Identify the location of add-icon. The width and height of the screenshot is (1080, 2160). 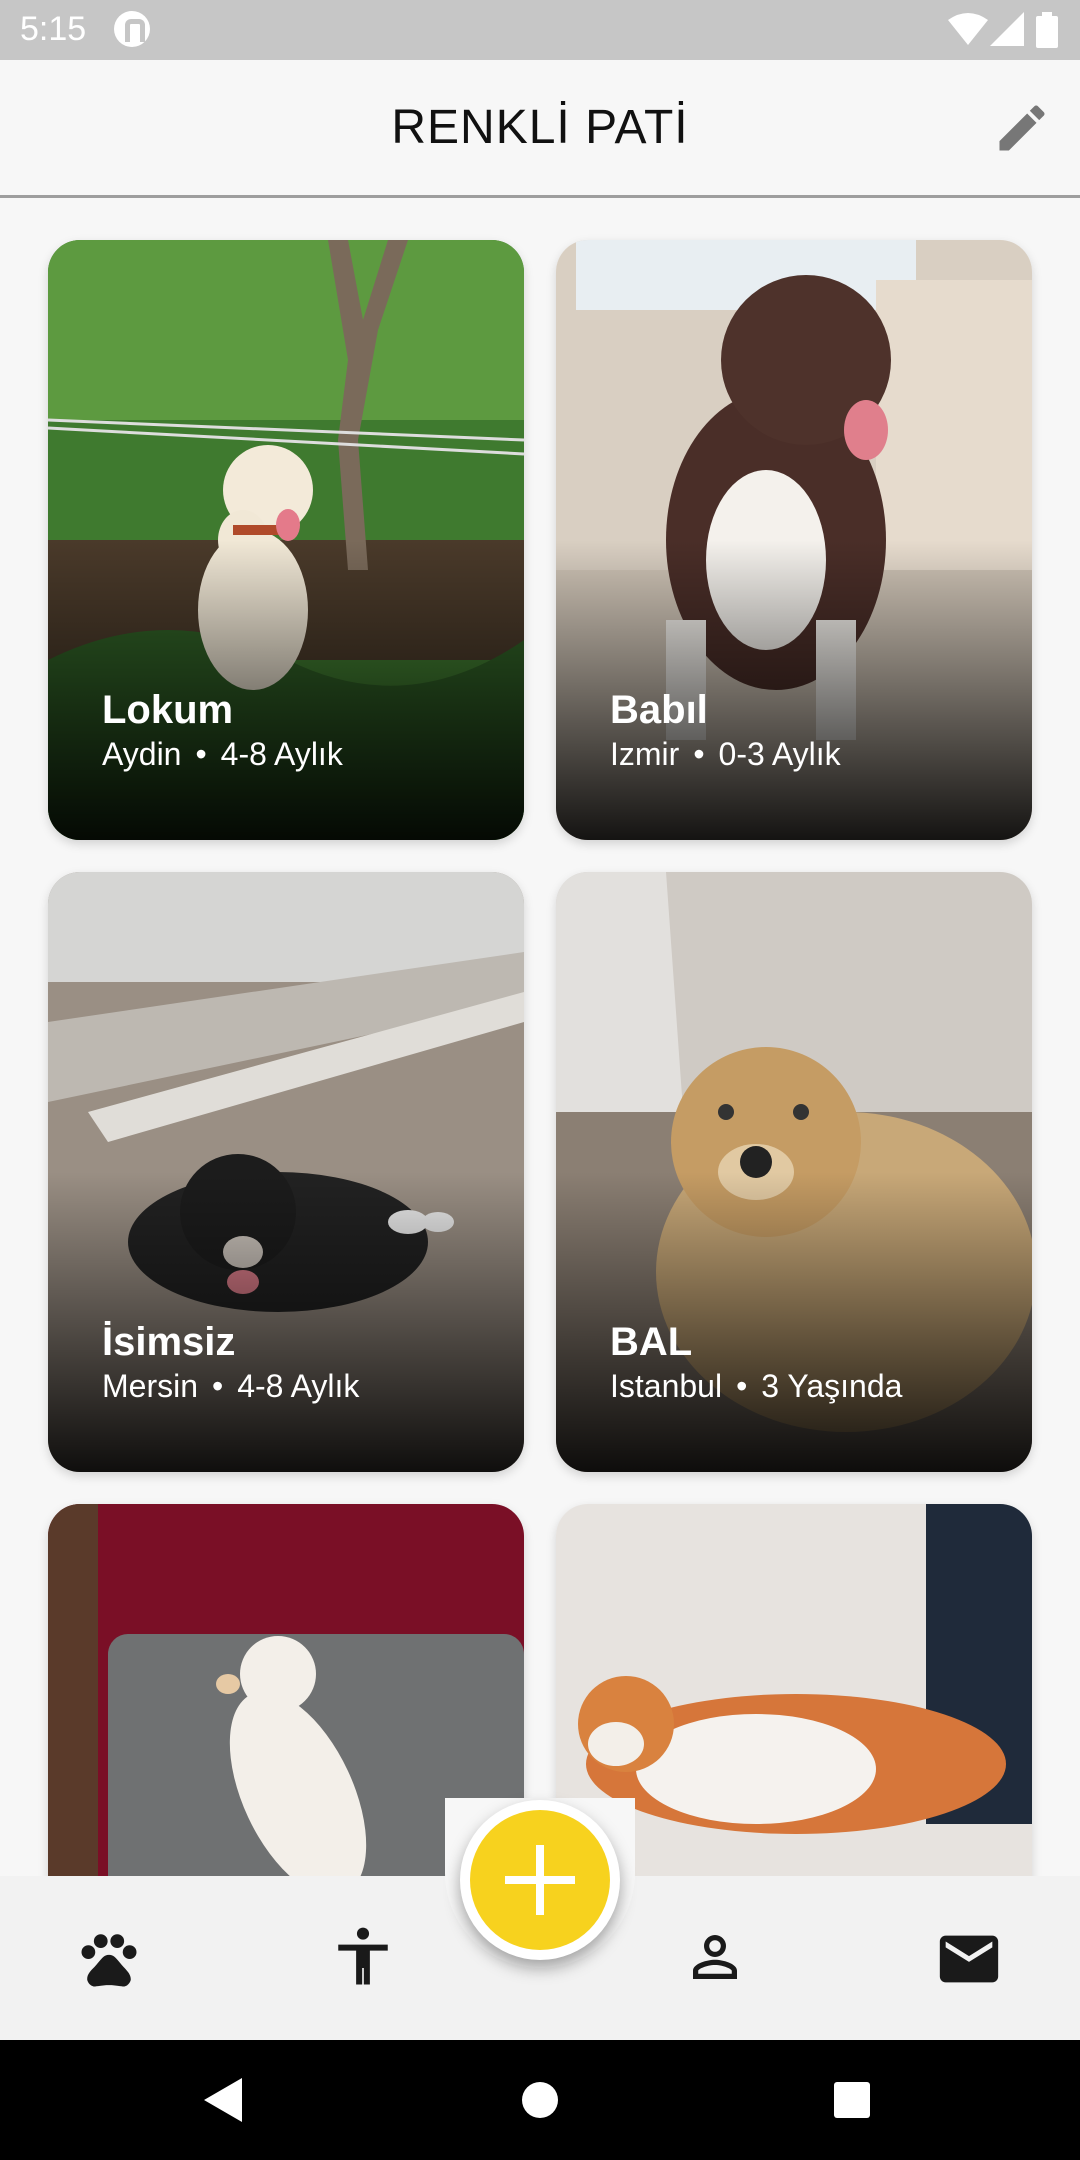
(540, 1880).